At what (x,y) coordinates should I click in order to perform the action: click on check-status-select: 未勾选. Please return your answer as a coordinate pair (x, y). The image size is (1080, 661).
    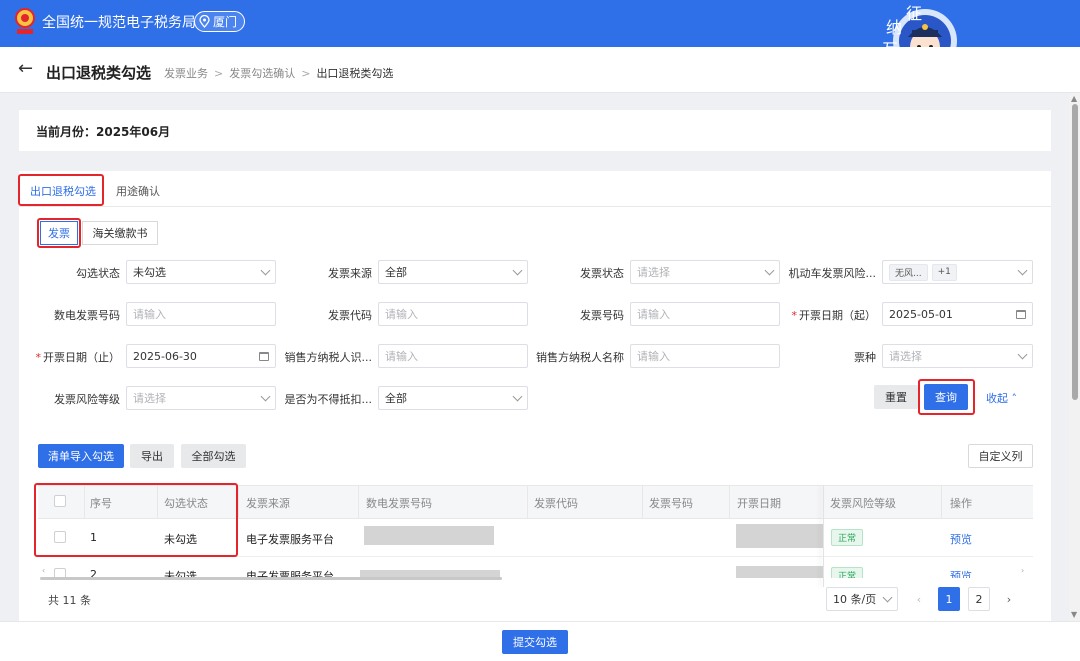
    Looking at the image, I should click on (201, 272).